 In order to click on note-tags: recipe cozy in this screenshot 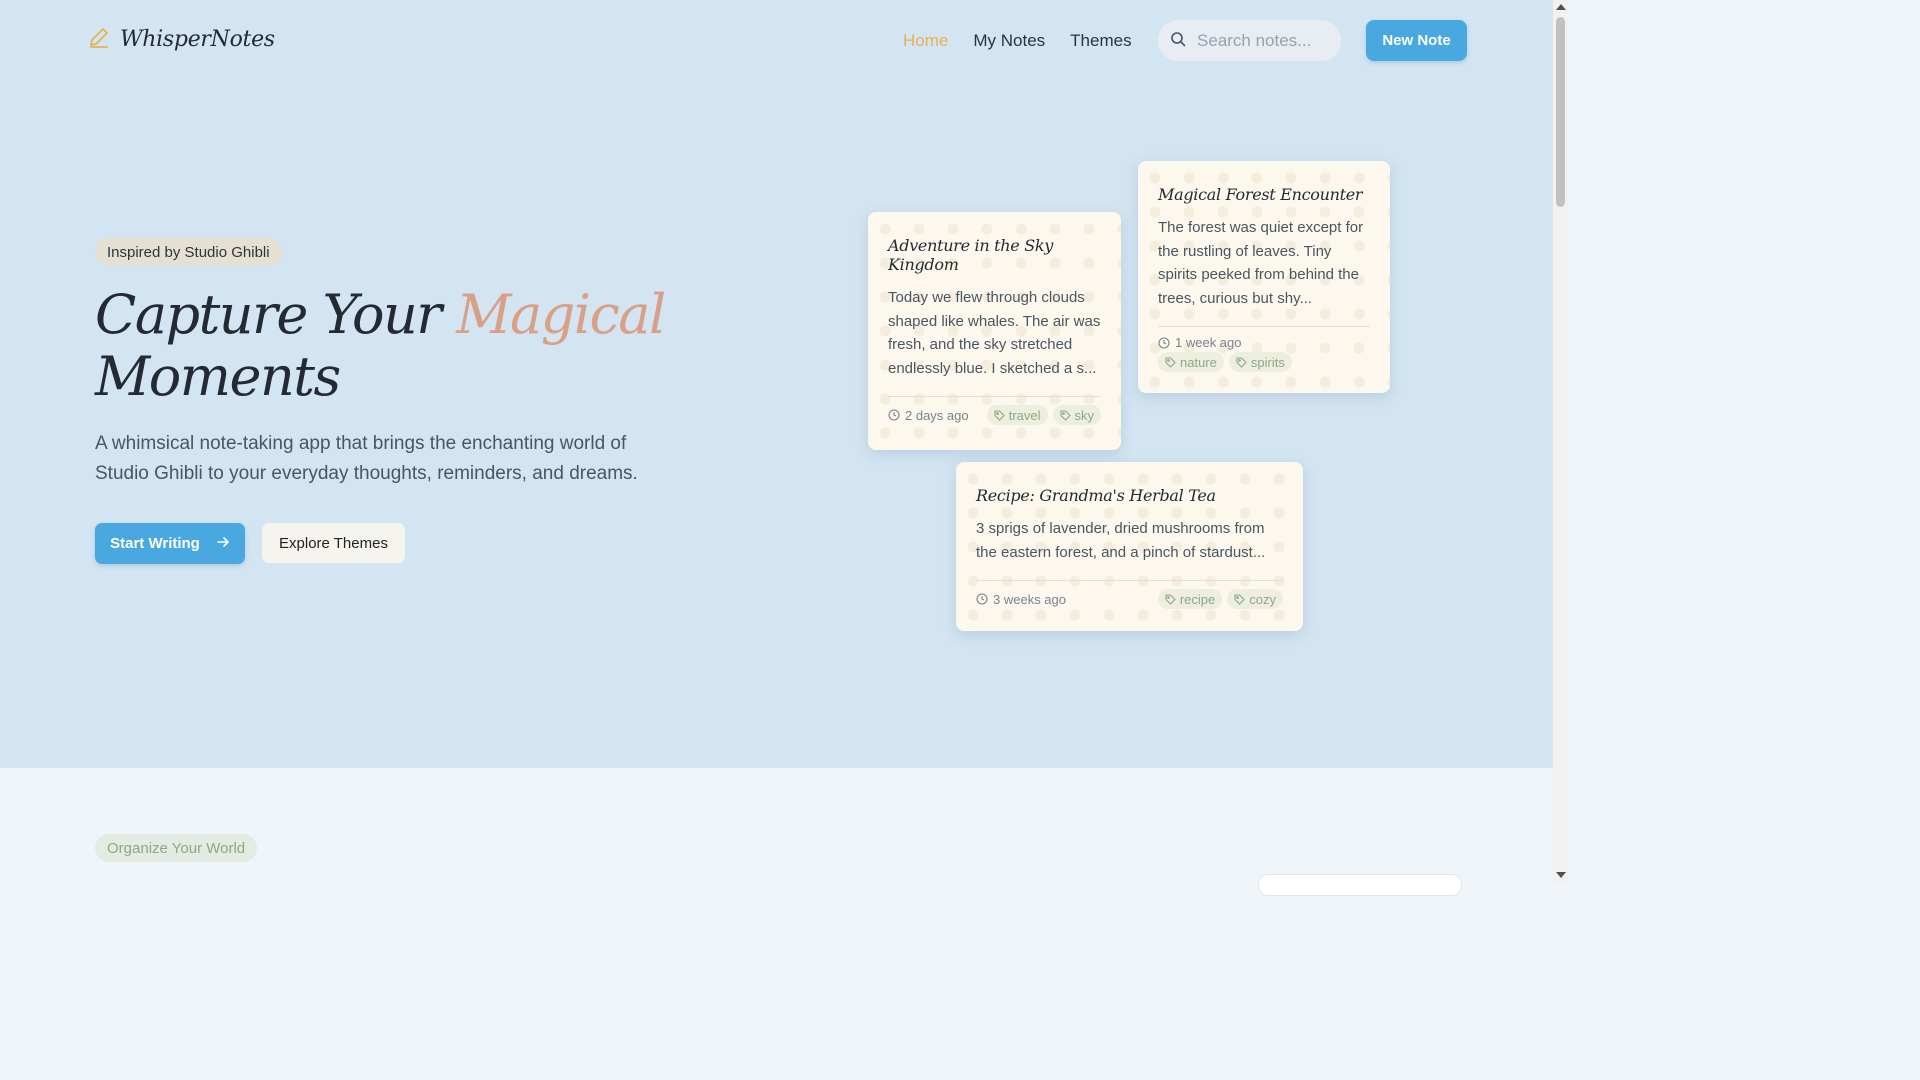, I will do `click(1220, 599)`.